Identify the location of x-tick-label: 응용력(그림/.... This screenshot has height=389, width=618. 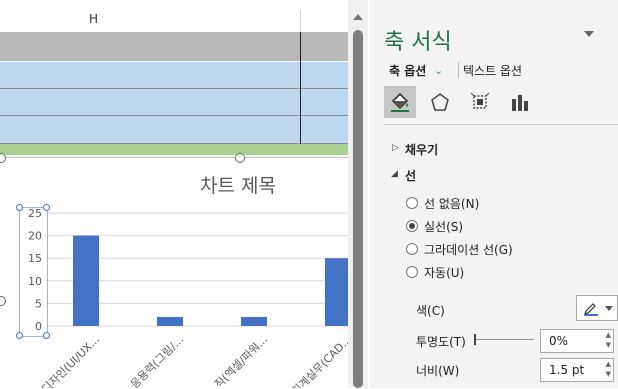
(157, 360).